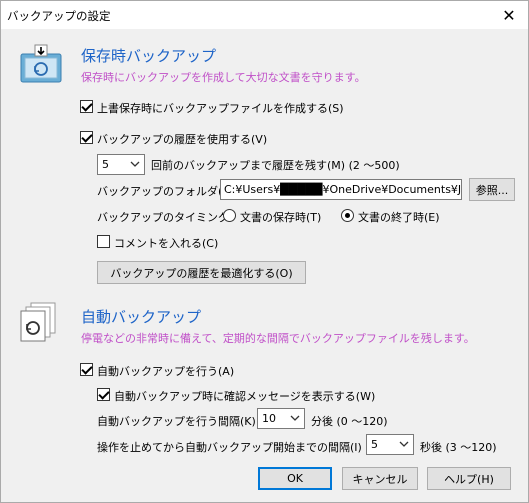  Describe the element at coordinates (166, 243) in the screenshot. I see `add-comment-label: コメントを入れる(C)` at that location.